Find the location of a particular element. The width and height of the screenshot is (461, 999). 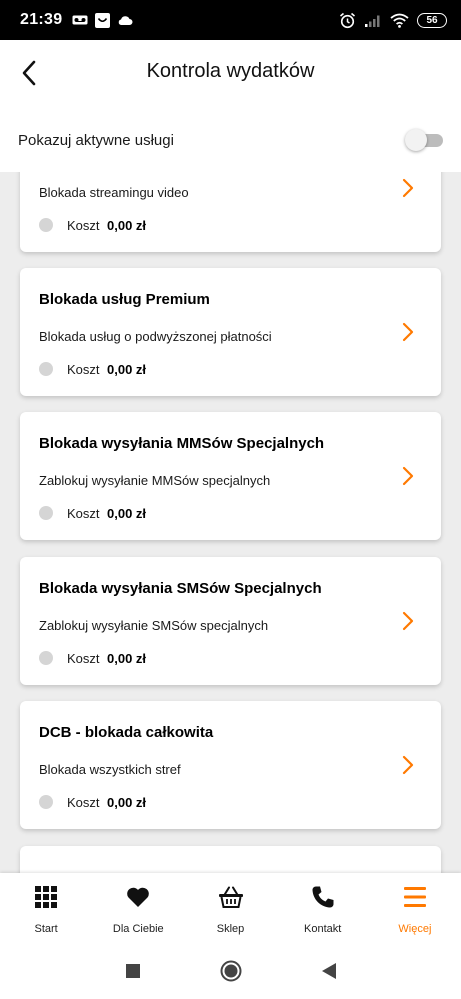

alarm-icon is located at coordinates (347, 20).